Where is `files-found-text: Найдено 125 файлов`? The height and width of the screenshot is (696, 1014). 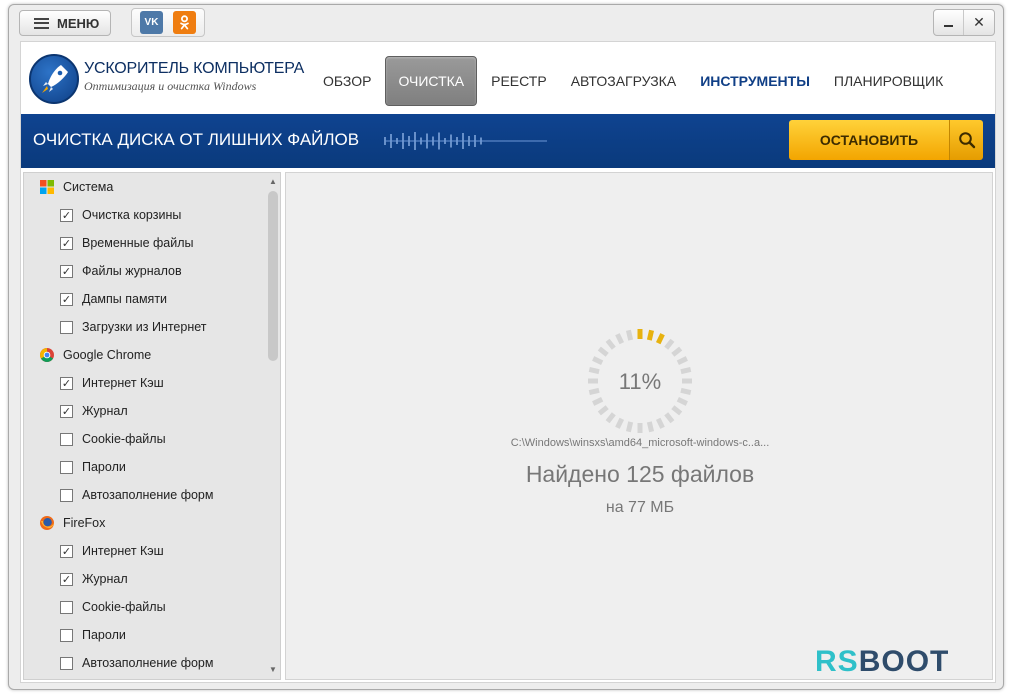 files-found-text: Найдено 125 файлов is located at coordinates (640, 474).